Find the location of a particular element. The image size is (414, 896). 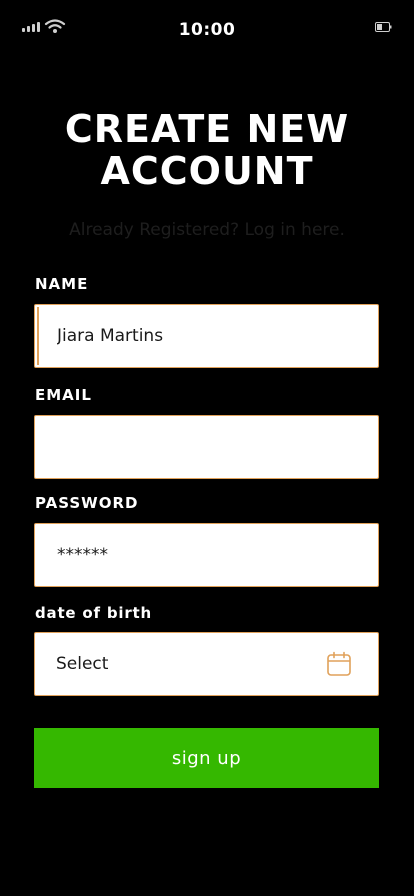

battery-icon is located at coordinates (383, 27).